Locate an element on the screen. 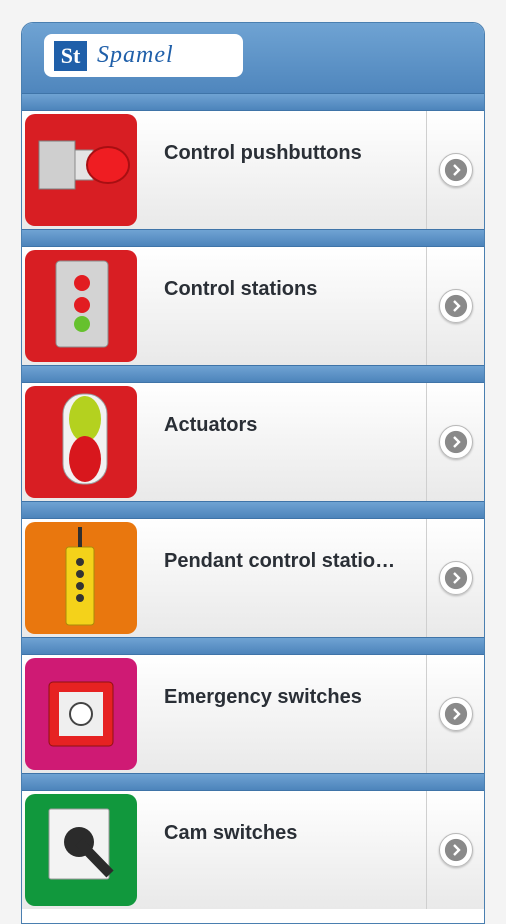  list-item-emergency-switches: Emergency switches is located at coordinates (253, 714).